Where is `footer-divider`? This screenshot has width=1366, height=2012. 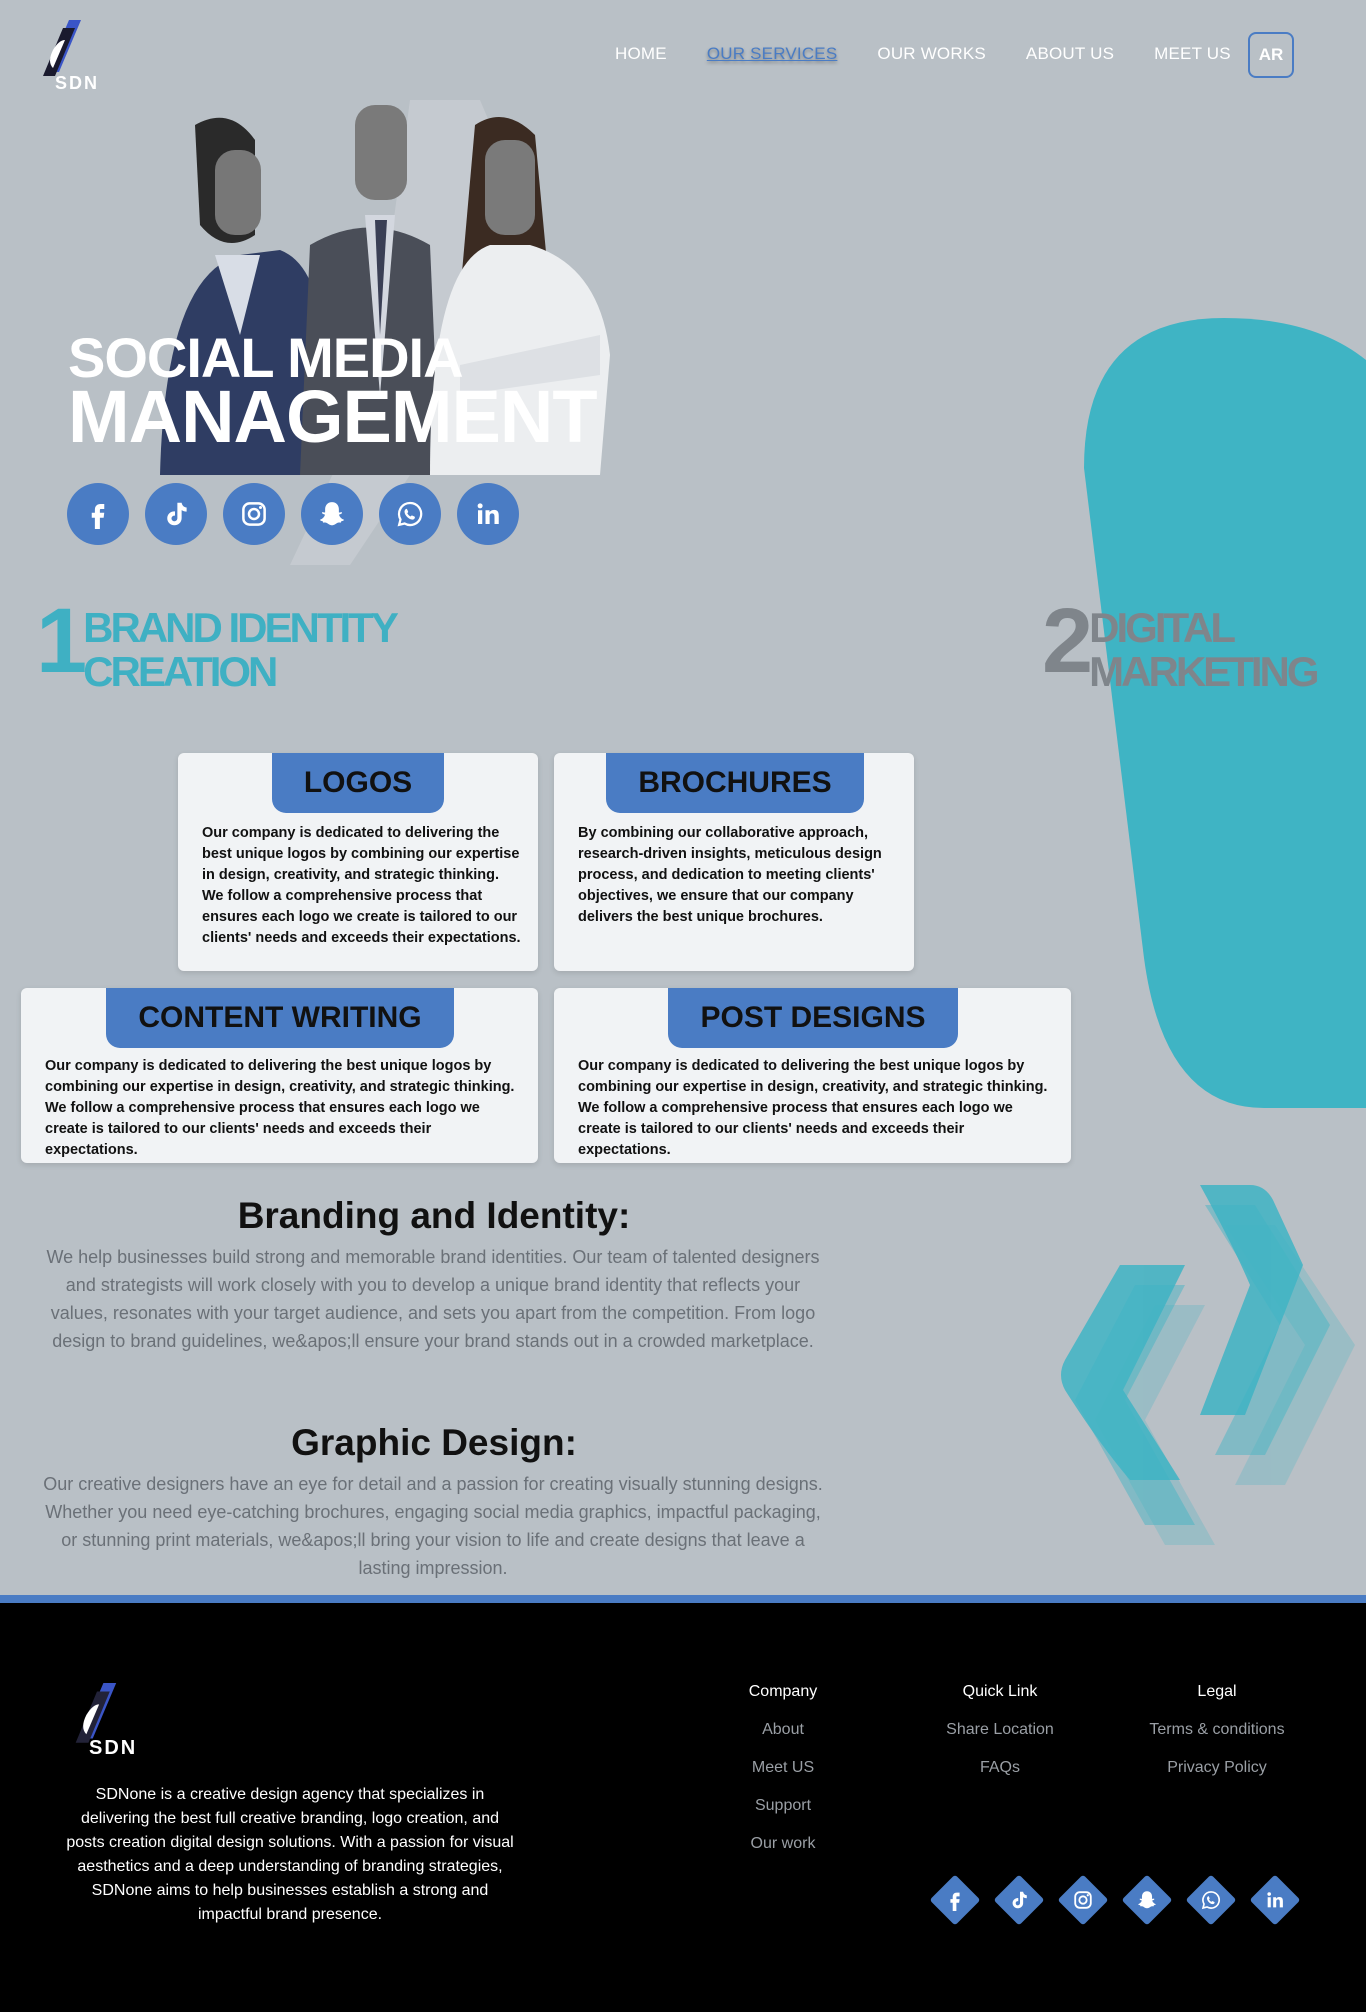 footer-divider is located at coordinates (683, 1599).